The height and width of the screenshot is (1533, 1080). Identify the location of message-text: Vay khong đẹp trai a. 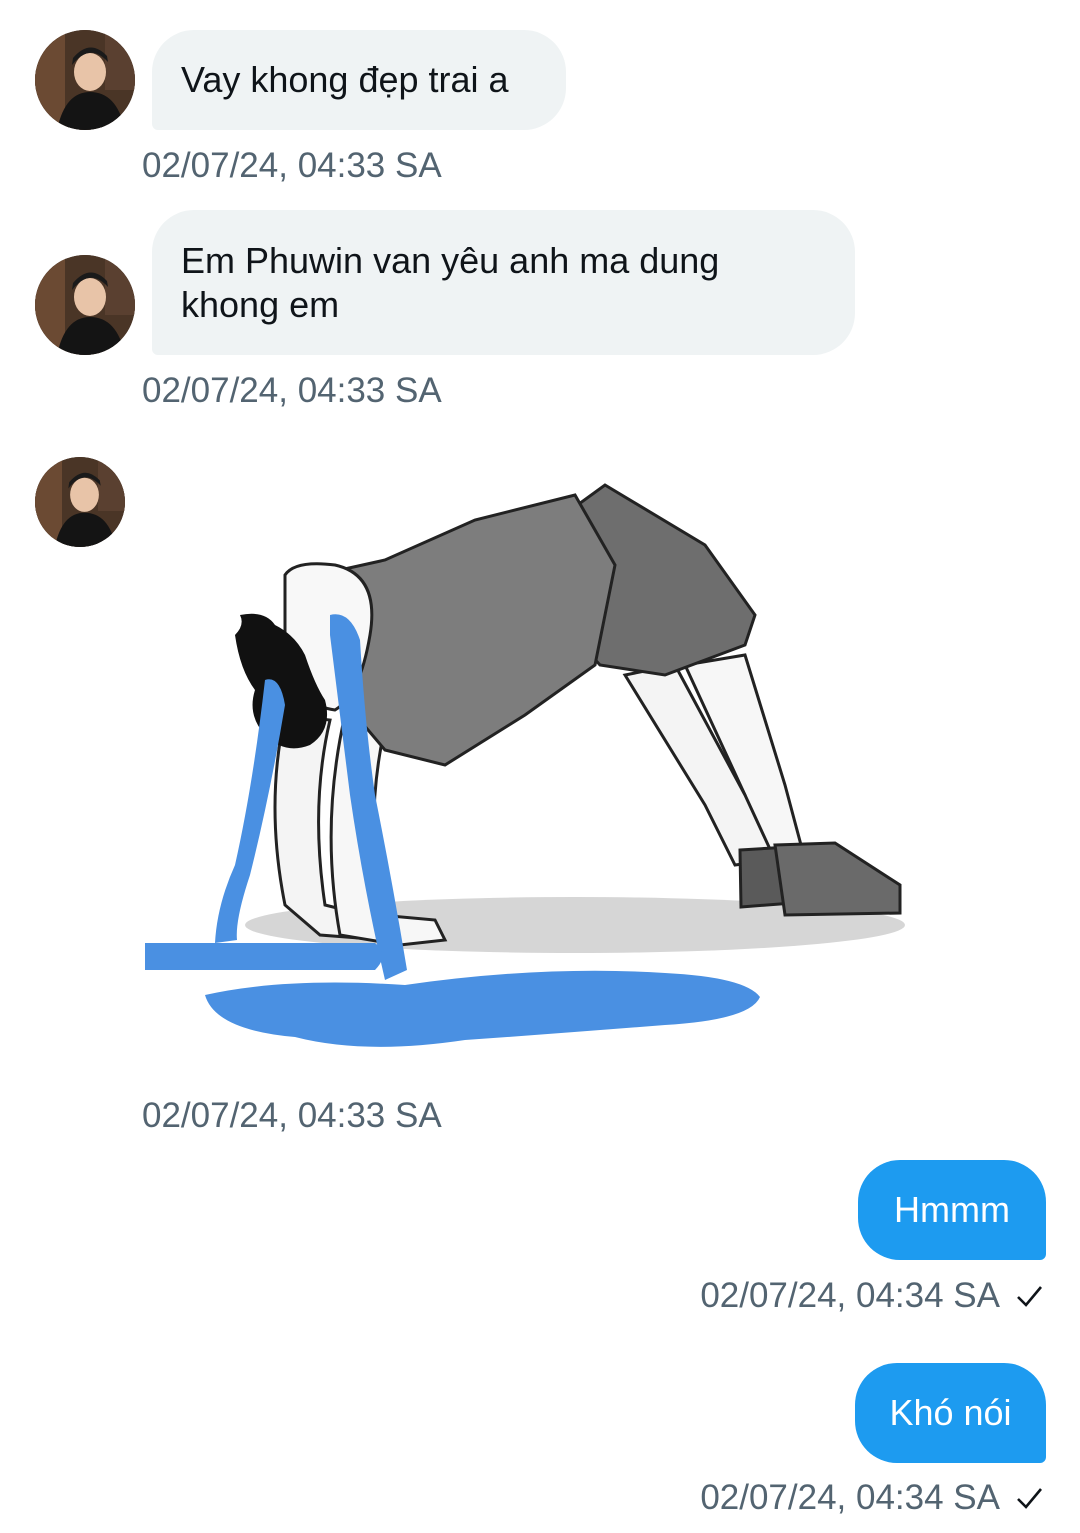
(345, 79).